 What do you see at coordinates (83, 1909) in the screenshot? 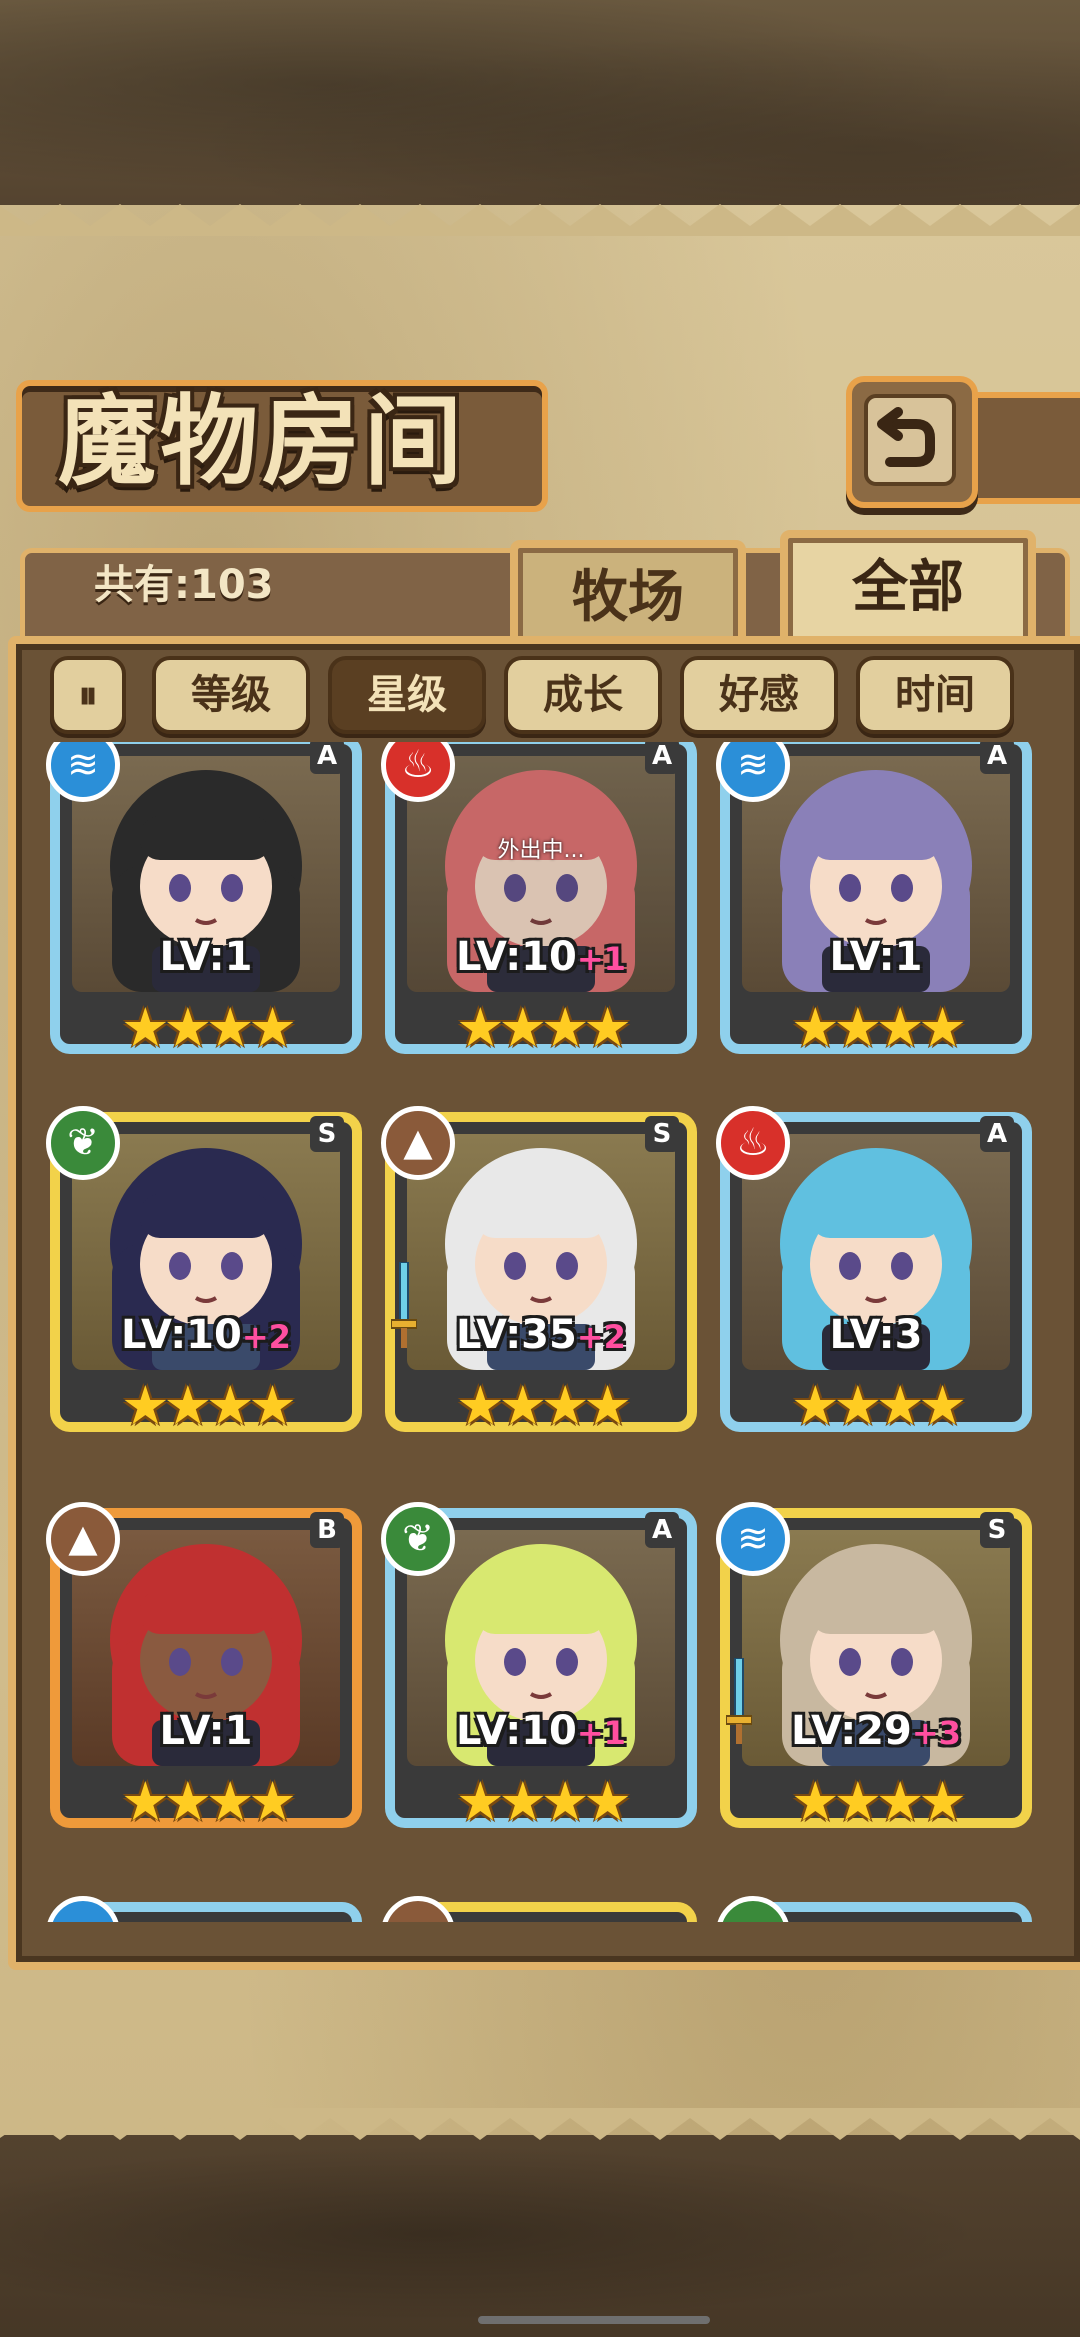
I see `water-element-icon` at bounding box center [83, 1909].